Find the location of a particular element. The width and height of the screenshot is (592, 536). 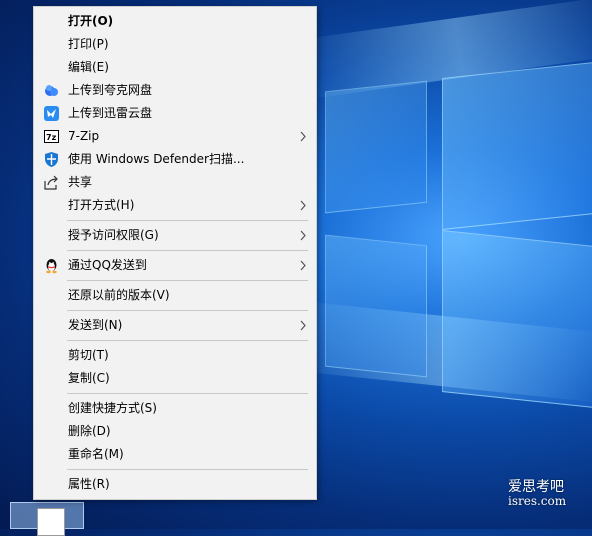

watermark-title: 爱思考吧 is located at coordinates (536, 487).